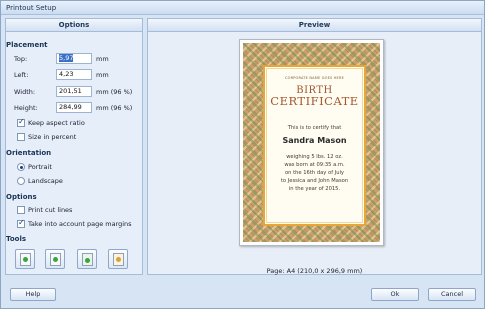 The height and width of the screenshot is (309, 485). I want to click on left-field: 4,23, so click(74, 74).